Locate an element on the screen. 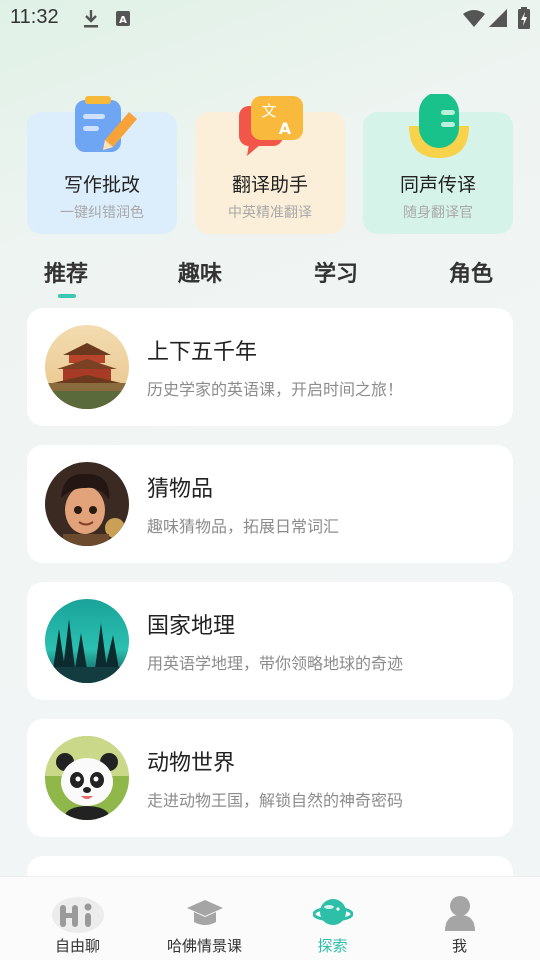 Image resolution: width=540 pixels, height=960 pixels. item-desc: 趣味猜物品，拓展日常词汇 is located at coordinates (243, 526).